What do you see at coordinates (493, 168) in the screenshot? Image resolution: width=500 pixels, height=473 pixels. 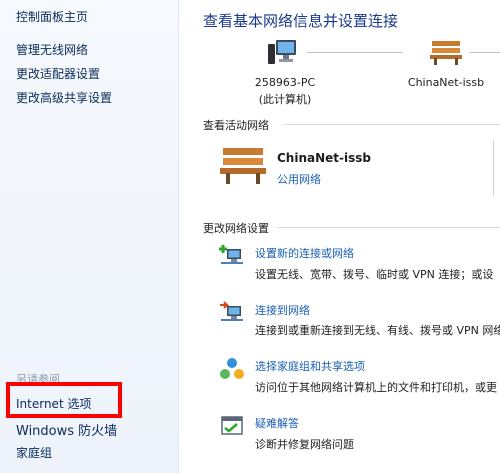 I see `active-network-divider` at bounding box center [493, 168].